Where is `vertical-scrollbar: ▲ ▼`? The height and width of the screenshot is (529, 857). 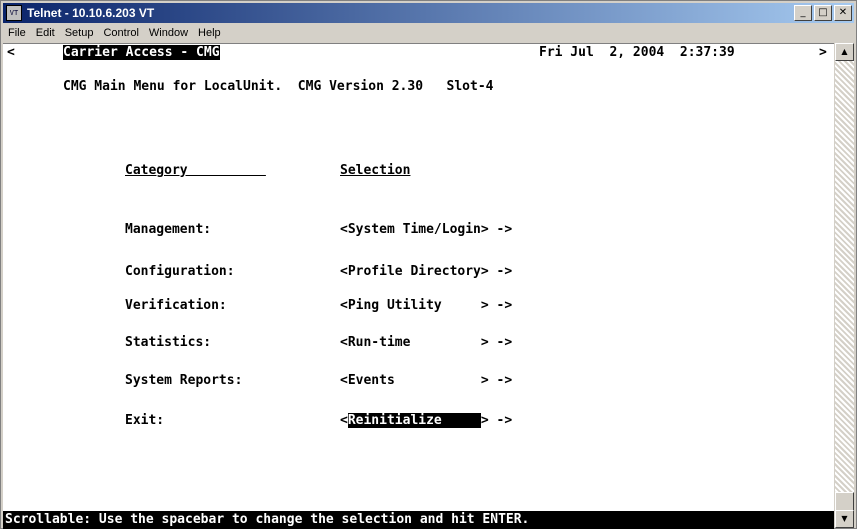 vertical-scrollbar: ▲ ▼ is located at coordinates (844, 285).